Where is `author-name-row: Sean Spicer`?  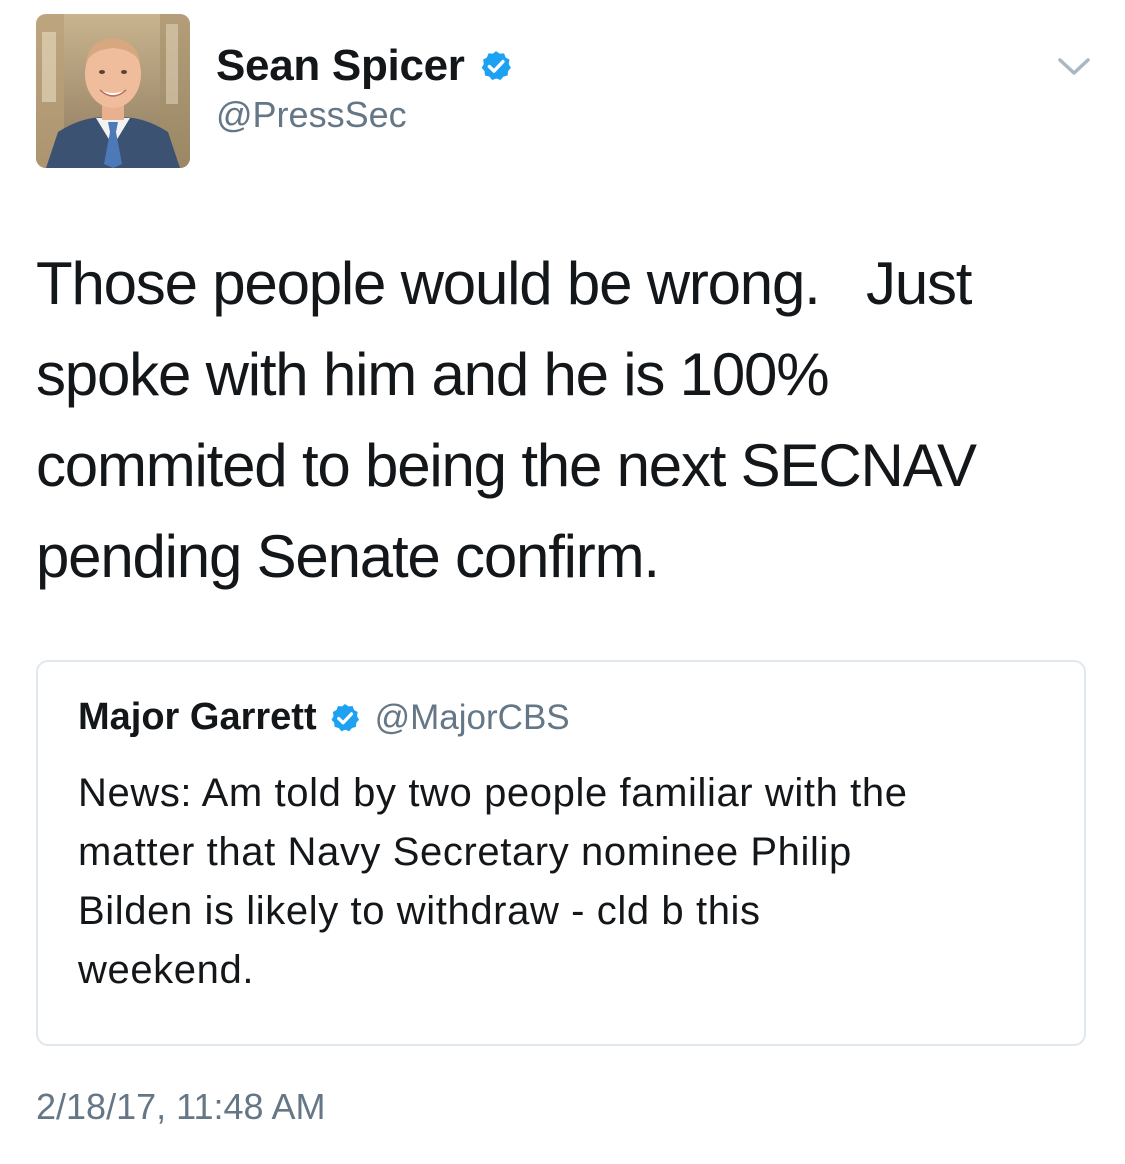 author-name-row: Sean Spicer is located at coordinates (364, 66).